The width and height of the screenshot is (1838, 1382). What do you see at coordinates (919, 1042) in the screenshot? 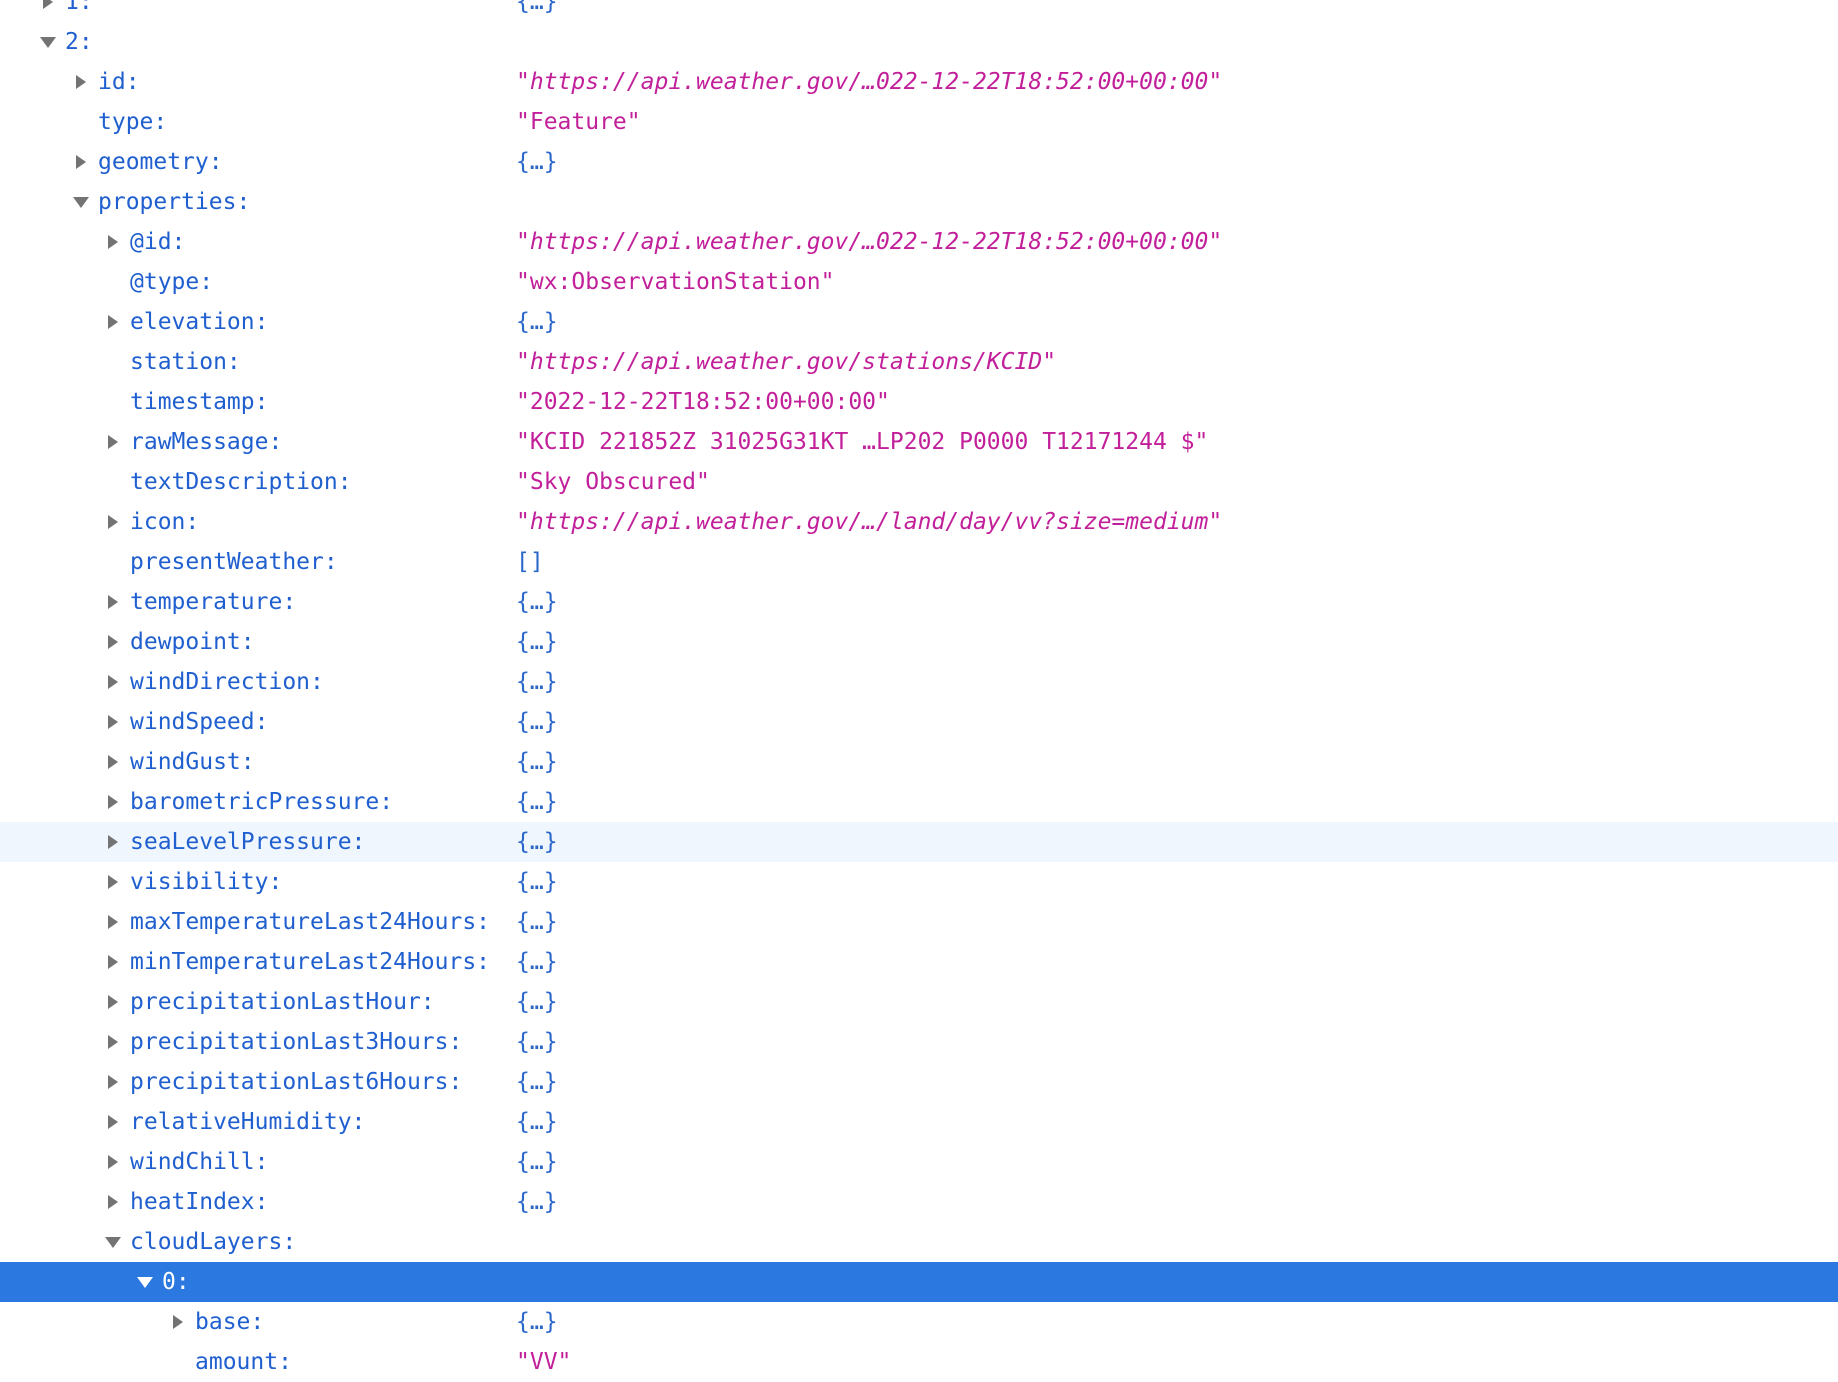
I see `tree-row: precipitationLast3Hours: {…}` at bounding box center [919, 1042].